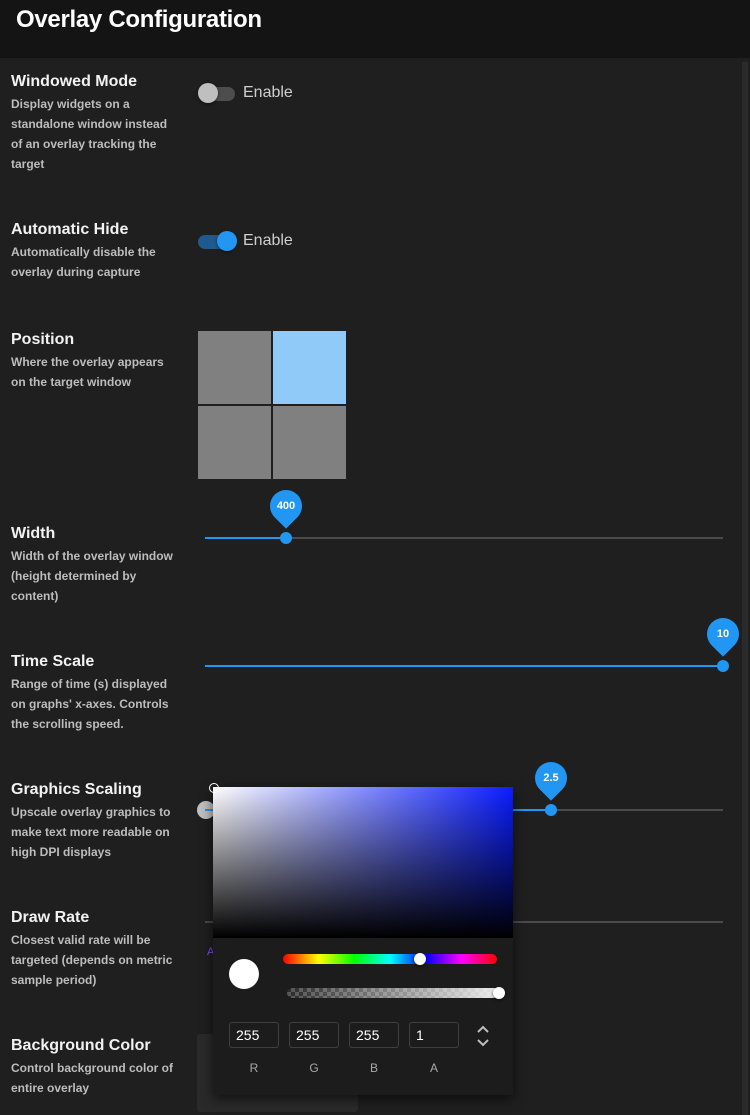 The image size is (750, 1115). I want to click on unfold-icon, so click(483, 1036).